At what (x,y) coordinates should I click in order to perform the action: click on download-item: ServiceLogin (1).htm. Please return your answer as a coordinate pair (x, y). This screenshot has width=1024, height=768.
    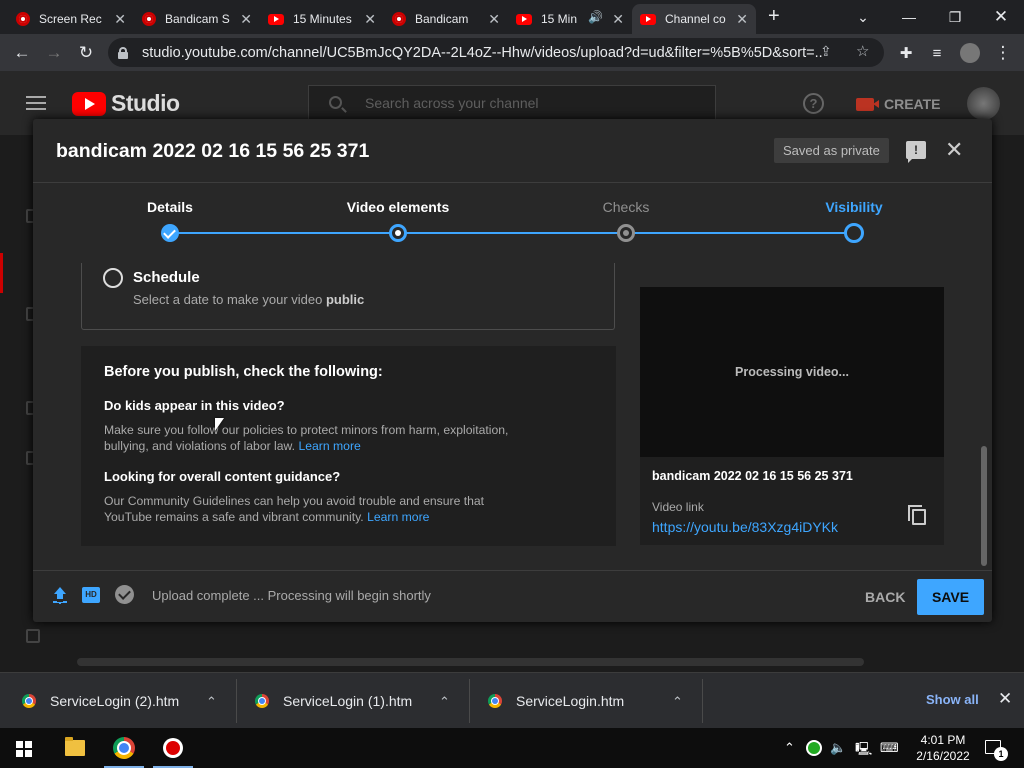
    Looking at the image, I should click on (333, 701).